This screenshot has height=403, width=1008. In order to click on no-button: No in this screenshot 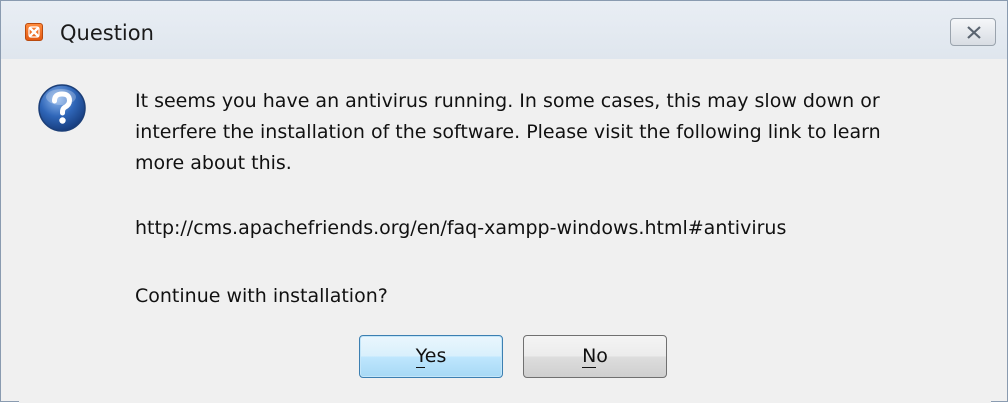, I will do `click(595, 356)`.